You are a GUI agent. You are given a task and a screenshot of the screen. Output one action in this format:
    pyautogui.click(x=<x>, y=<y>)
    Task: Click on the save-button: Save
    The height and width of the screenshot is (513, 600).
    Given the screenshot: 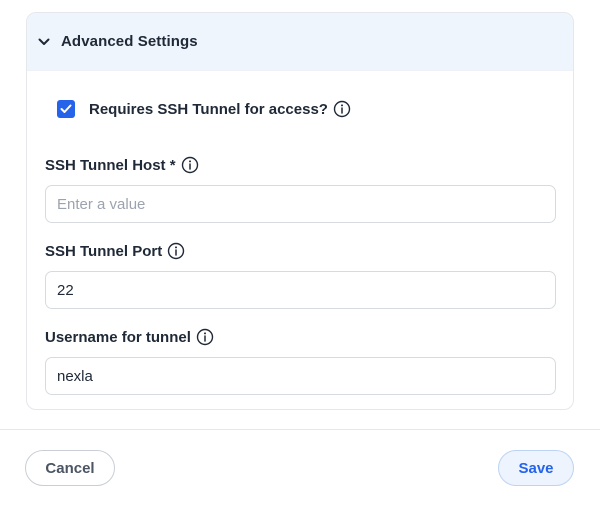 What is the action you would take?
    pyautogui.click(x=536, y=468)
    